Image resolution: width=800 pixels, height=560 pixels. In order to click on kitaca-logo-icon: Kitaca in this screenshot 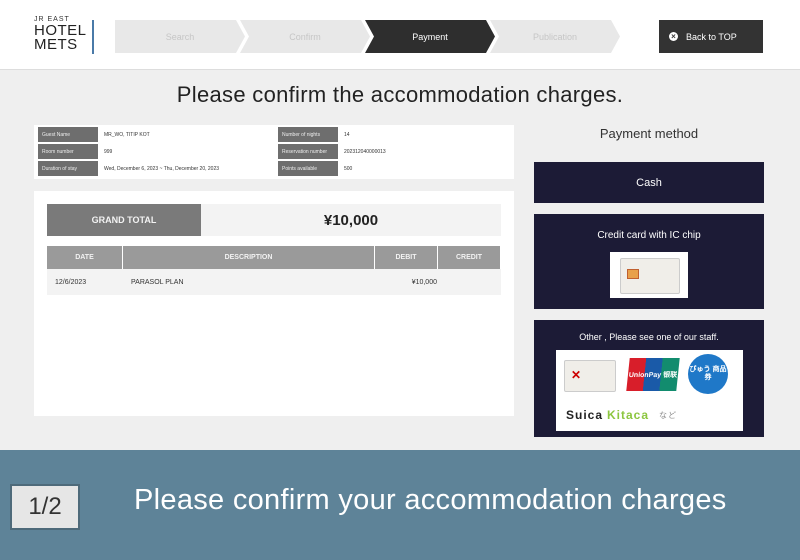, I will do `click(628, 415)`.